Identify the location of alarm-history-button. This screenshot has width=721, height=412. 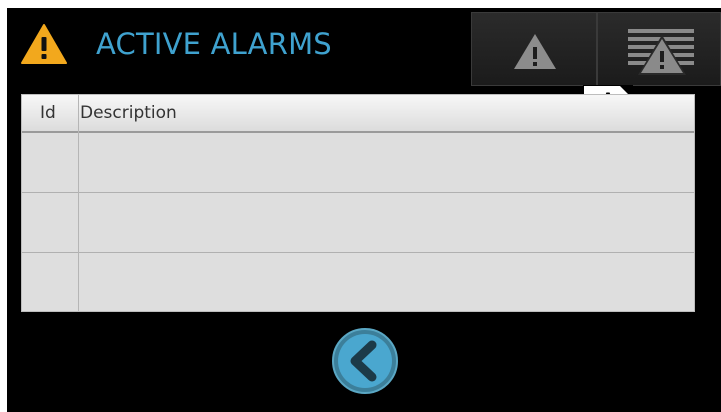
(659, 49).